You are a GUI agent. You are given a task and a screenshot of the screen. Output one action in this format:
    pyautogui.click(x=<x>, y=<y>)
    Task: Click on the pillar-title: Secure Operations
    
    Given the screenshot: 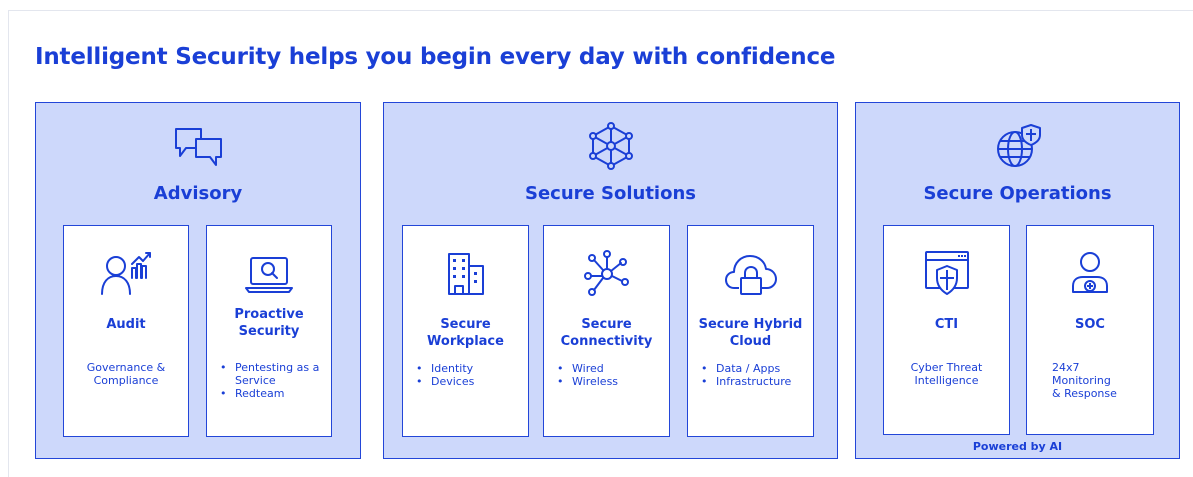 What is the action you would take?
    pyautogui.click(x=1017, y=193)
    